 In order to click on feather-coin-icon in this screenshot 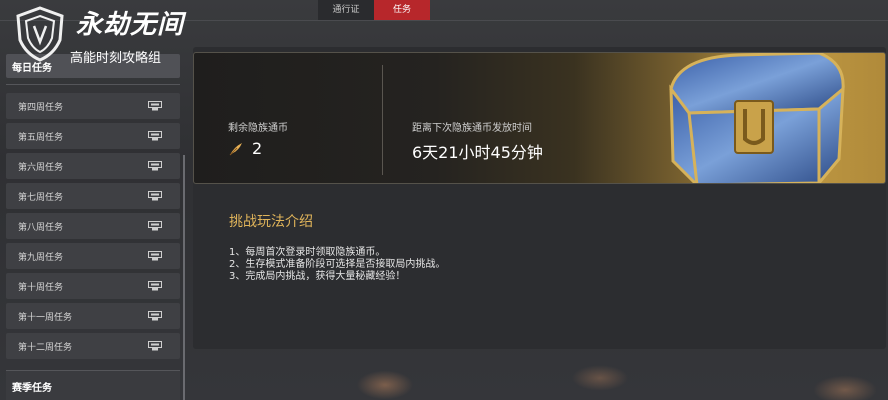, I will do `click(235, 148)`.